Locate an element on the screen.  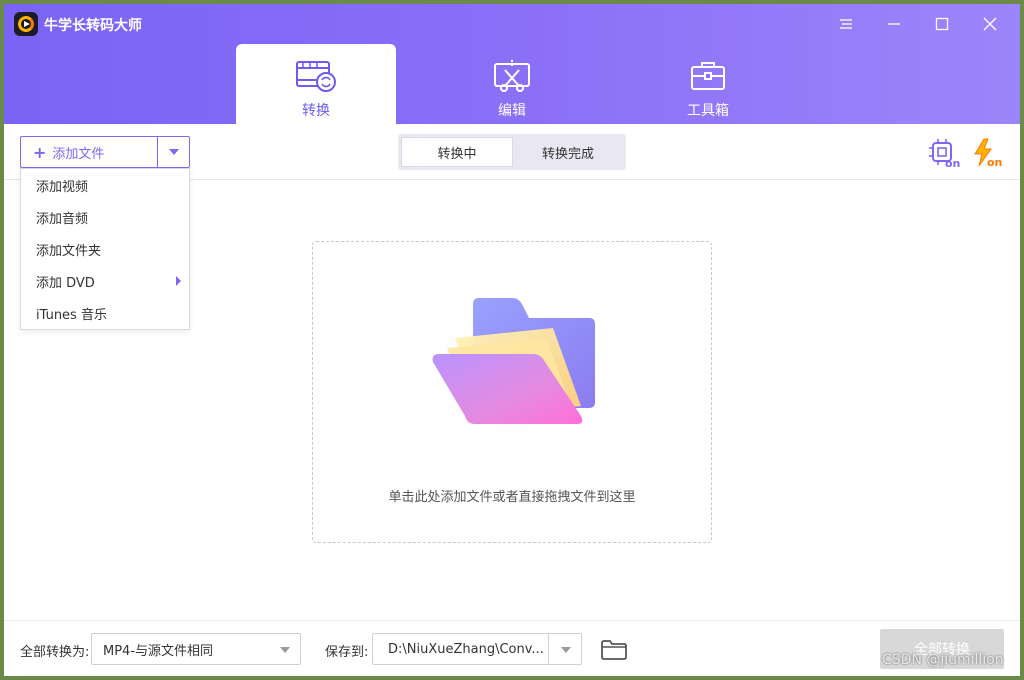
open-folder-button is located at coordinates (614, 650).